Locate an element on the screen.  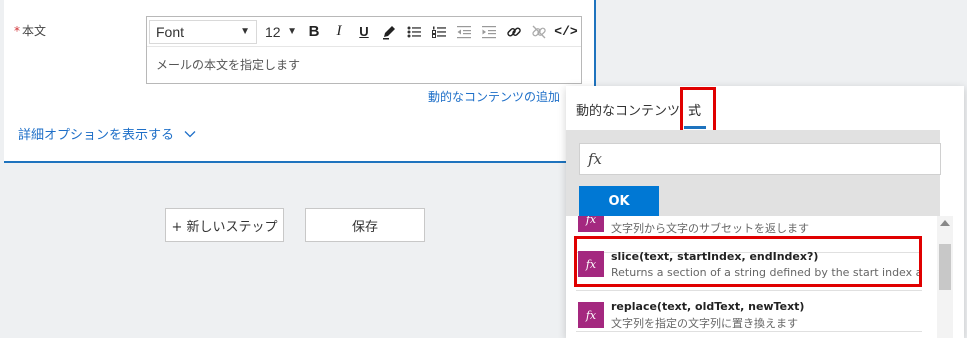
function-list-scrollbar is located at coordinates (945, 277).